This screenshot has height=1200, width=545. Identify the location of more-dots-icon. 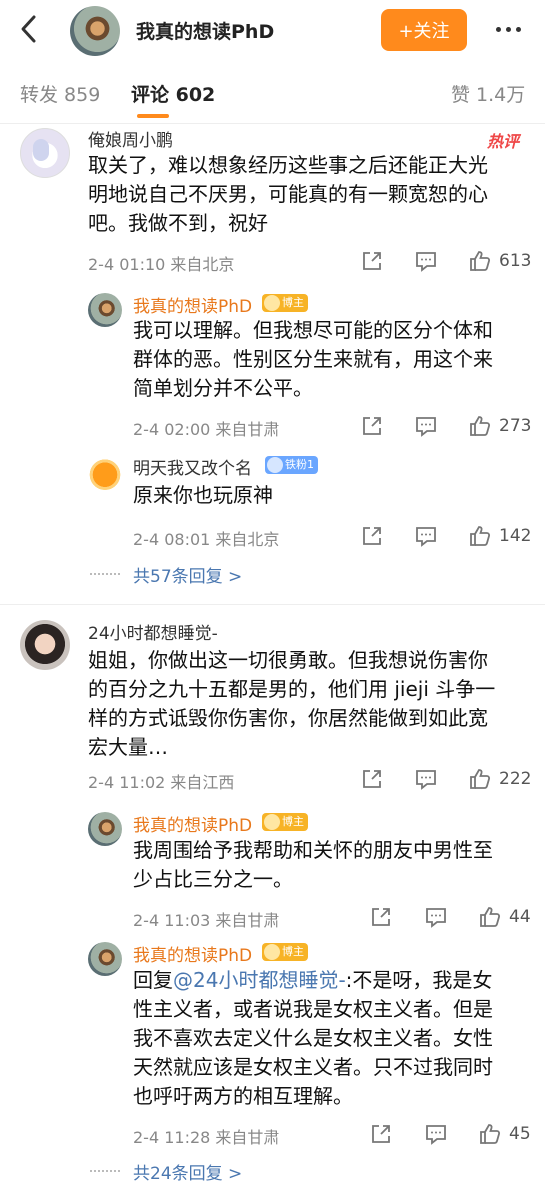
(508, 29).